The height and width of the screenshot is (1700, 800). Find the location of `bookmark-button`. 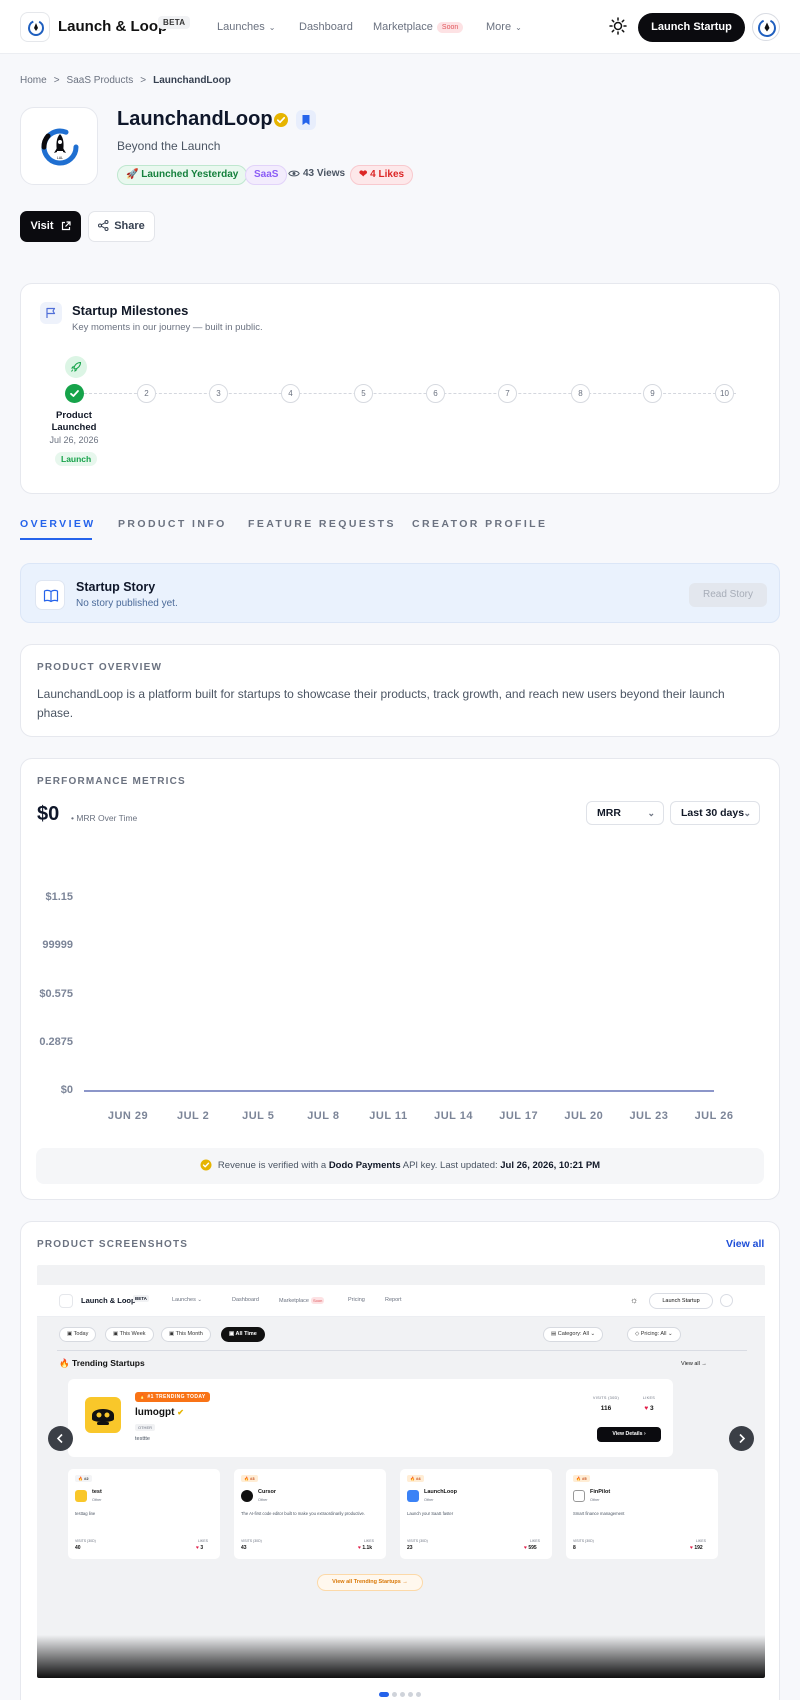

bookmark-button is located at coordinates (306, 120).